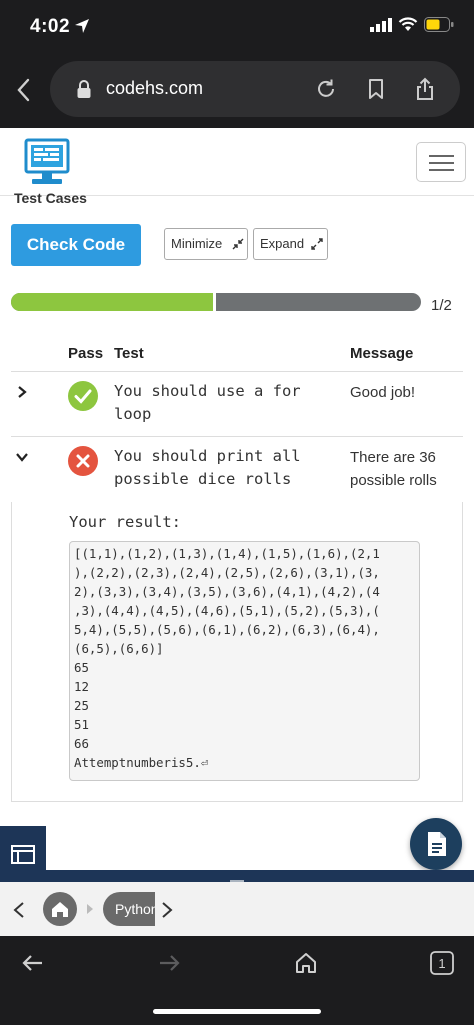 The image size is (474, 1025). Describe the element at coordinates (19, 910) in the screenshot. I see `breadcrumb-back-icon` at that location.